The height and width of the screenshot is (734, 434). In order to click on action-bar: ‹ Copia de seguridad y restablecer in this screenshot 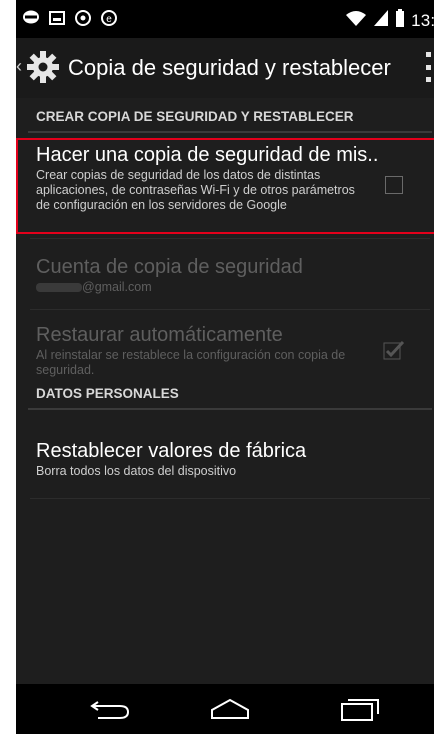, I will do `click(225, 68)`.